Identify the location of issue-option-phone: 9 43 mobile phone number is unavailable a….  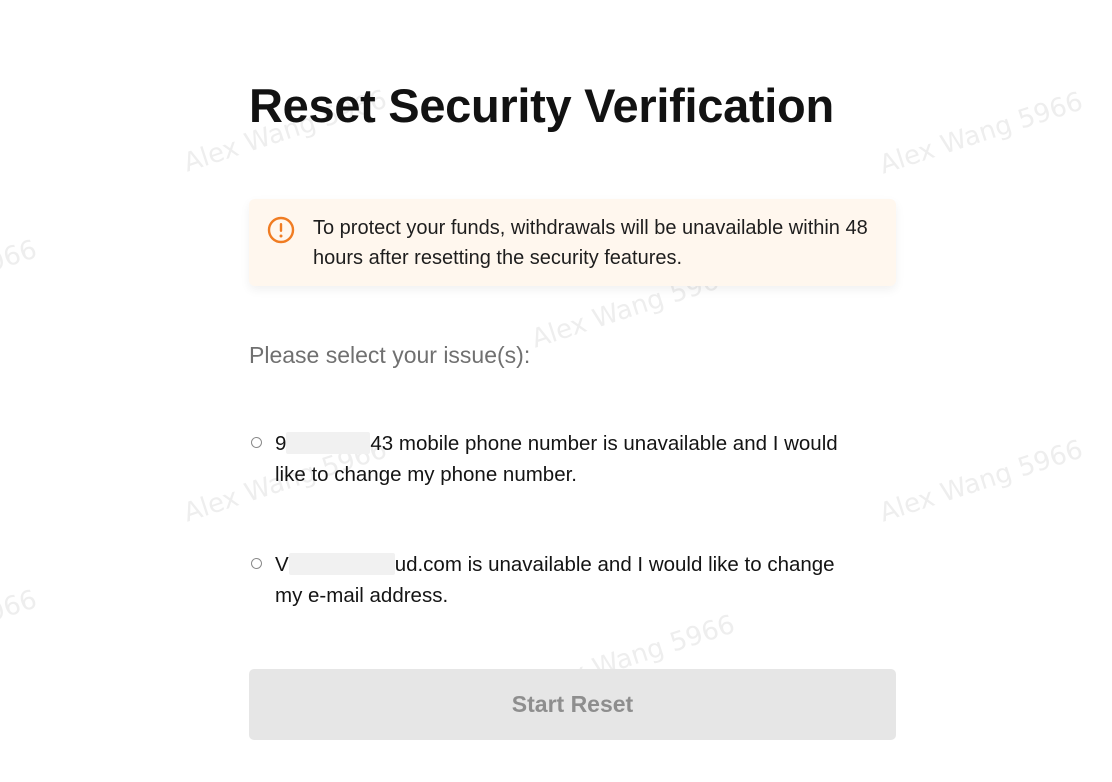
(554, 460).